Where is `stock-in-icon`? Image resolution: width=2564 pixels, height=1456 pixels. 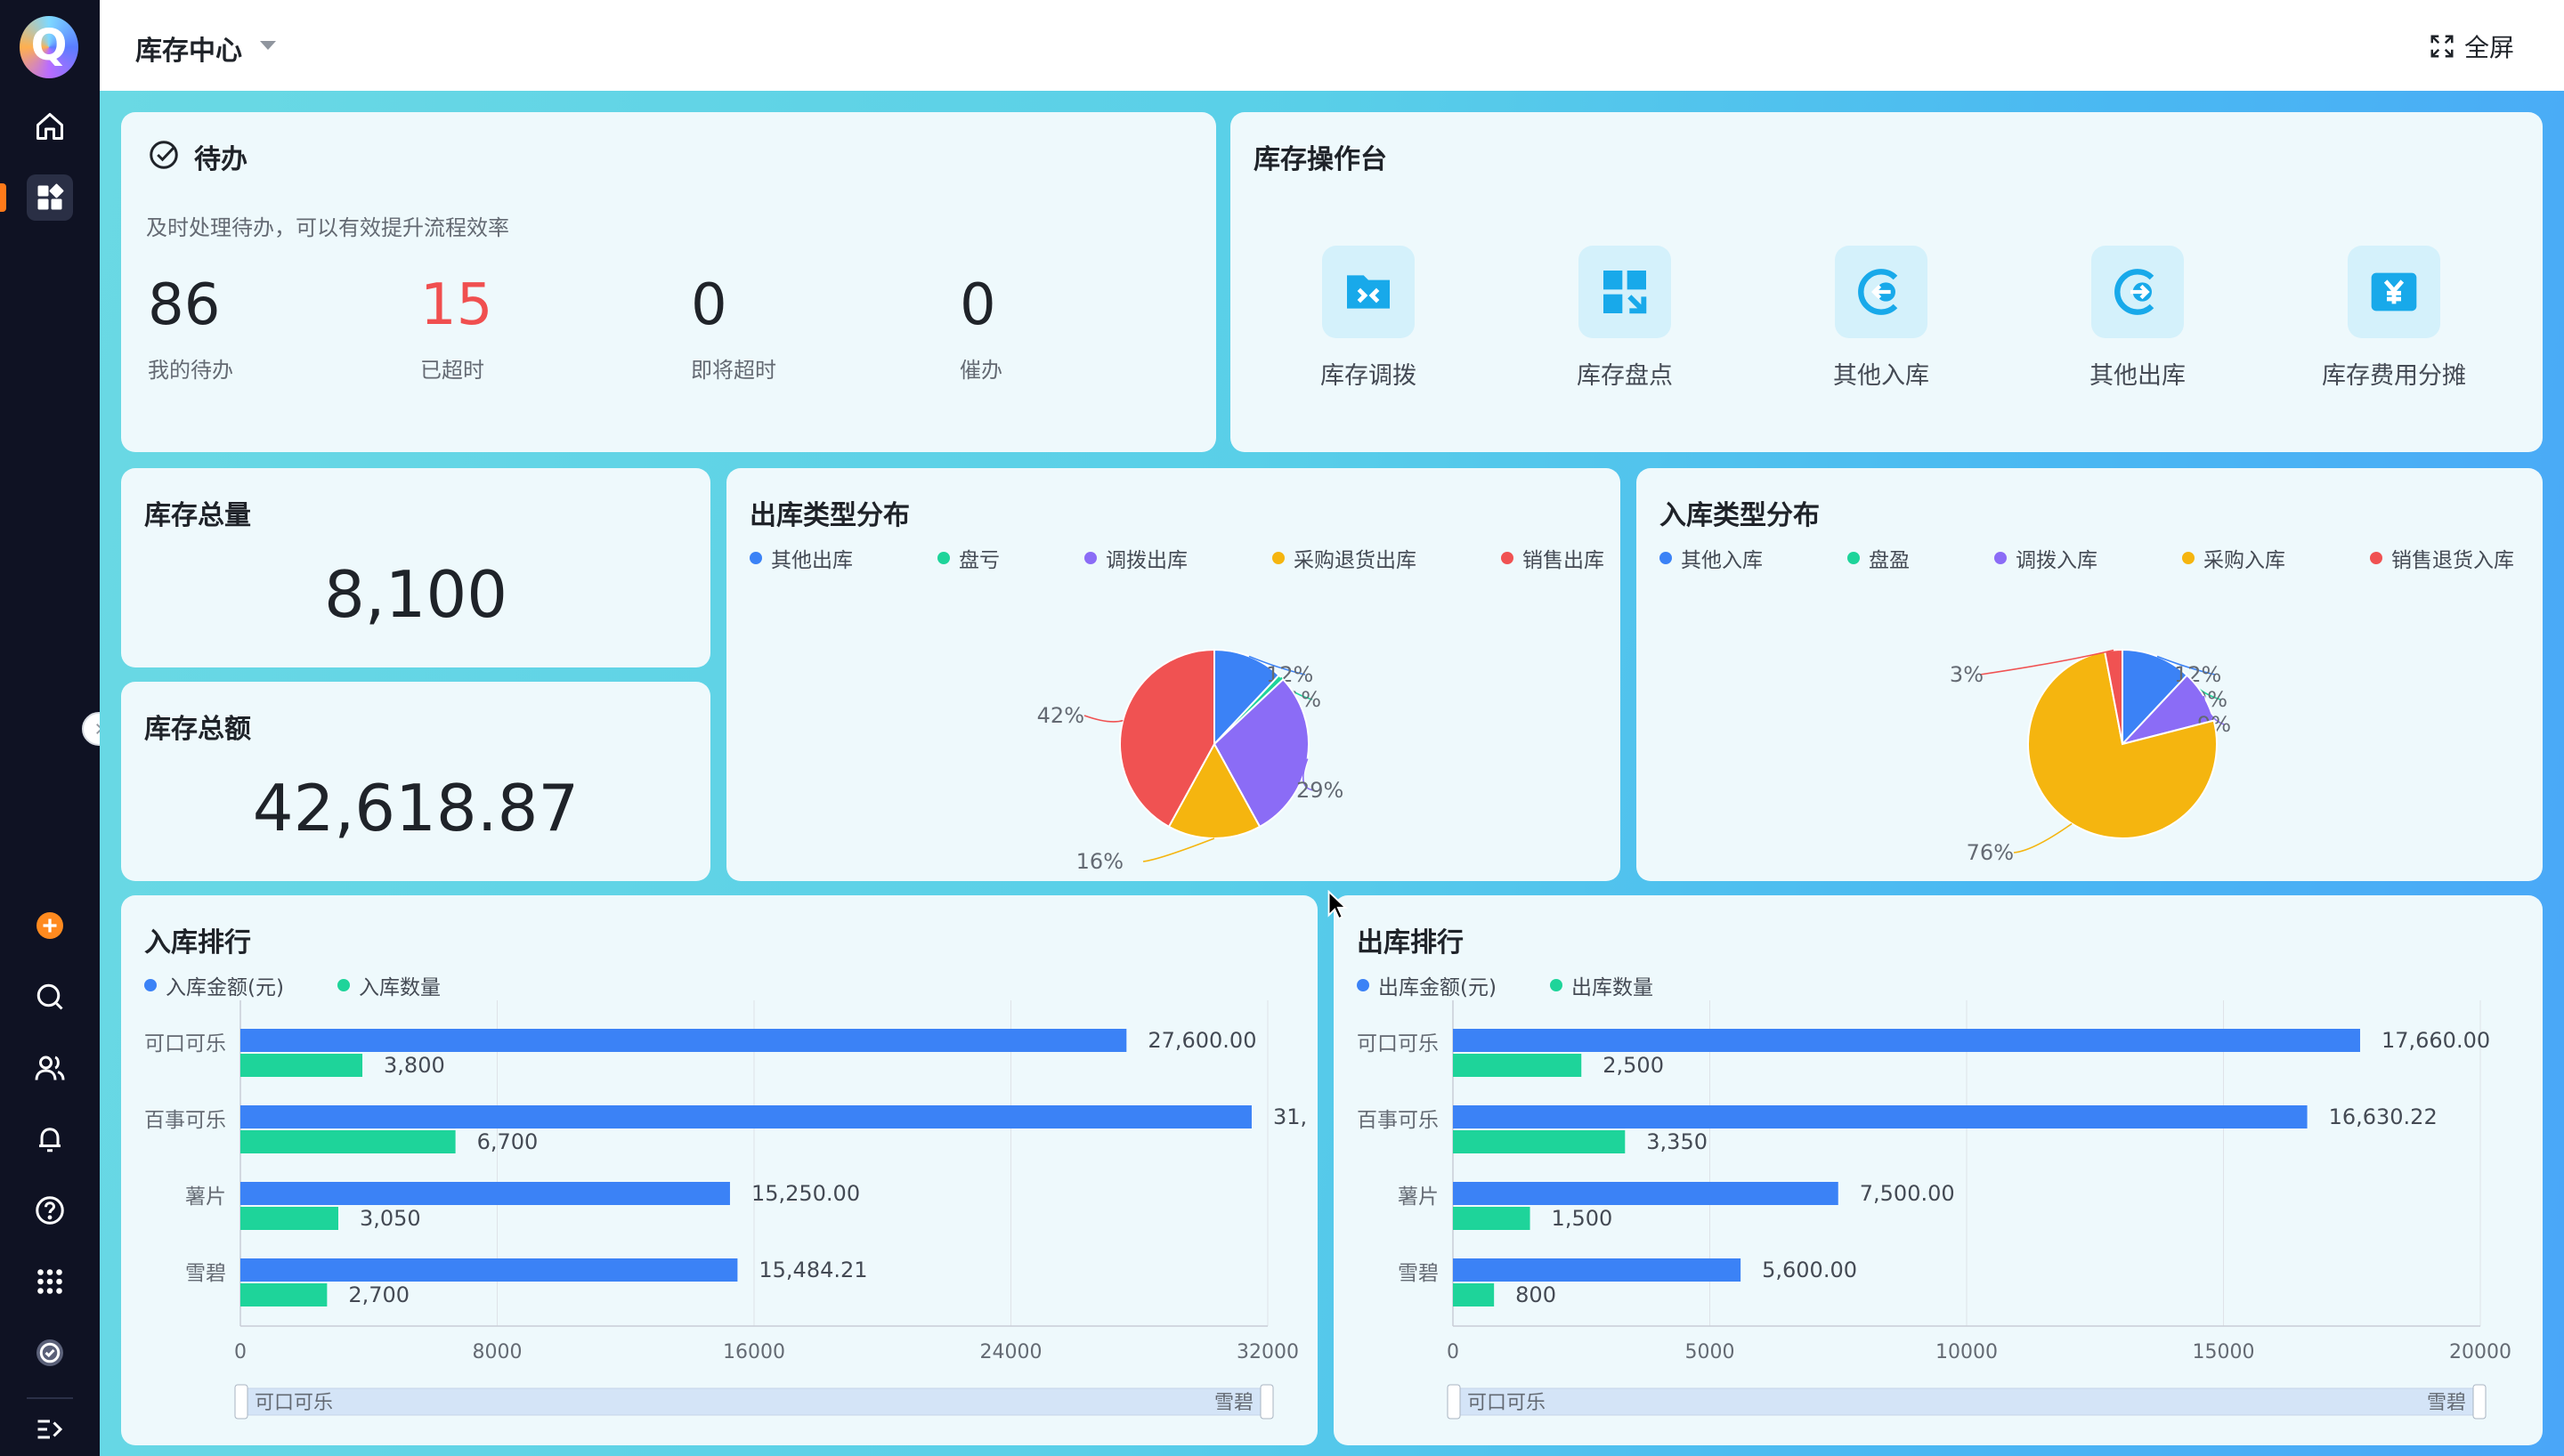 stock-in-icon is located at coordinates (1878, 292).